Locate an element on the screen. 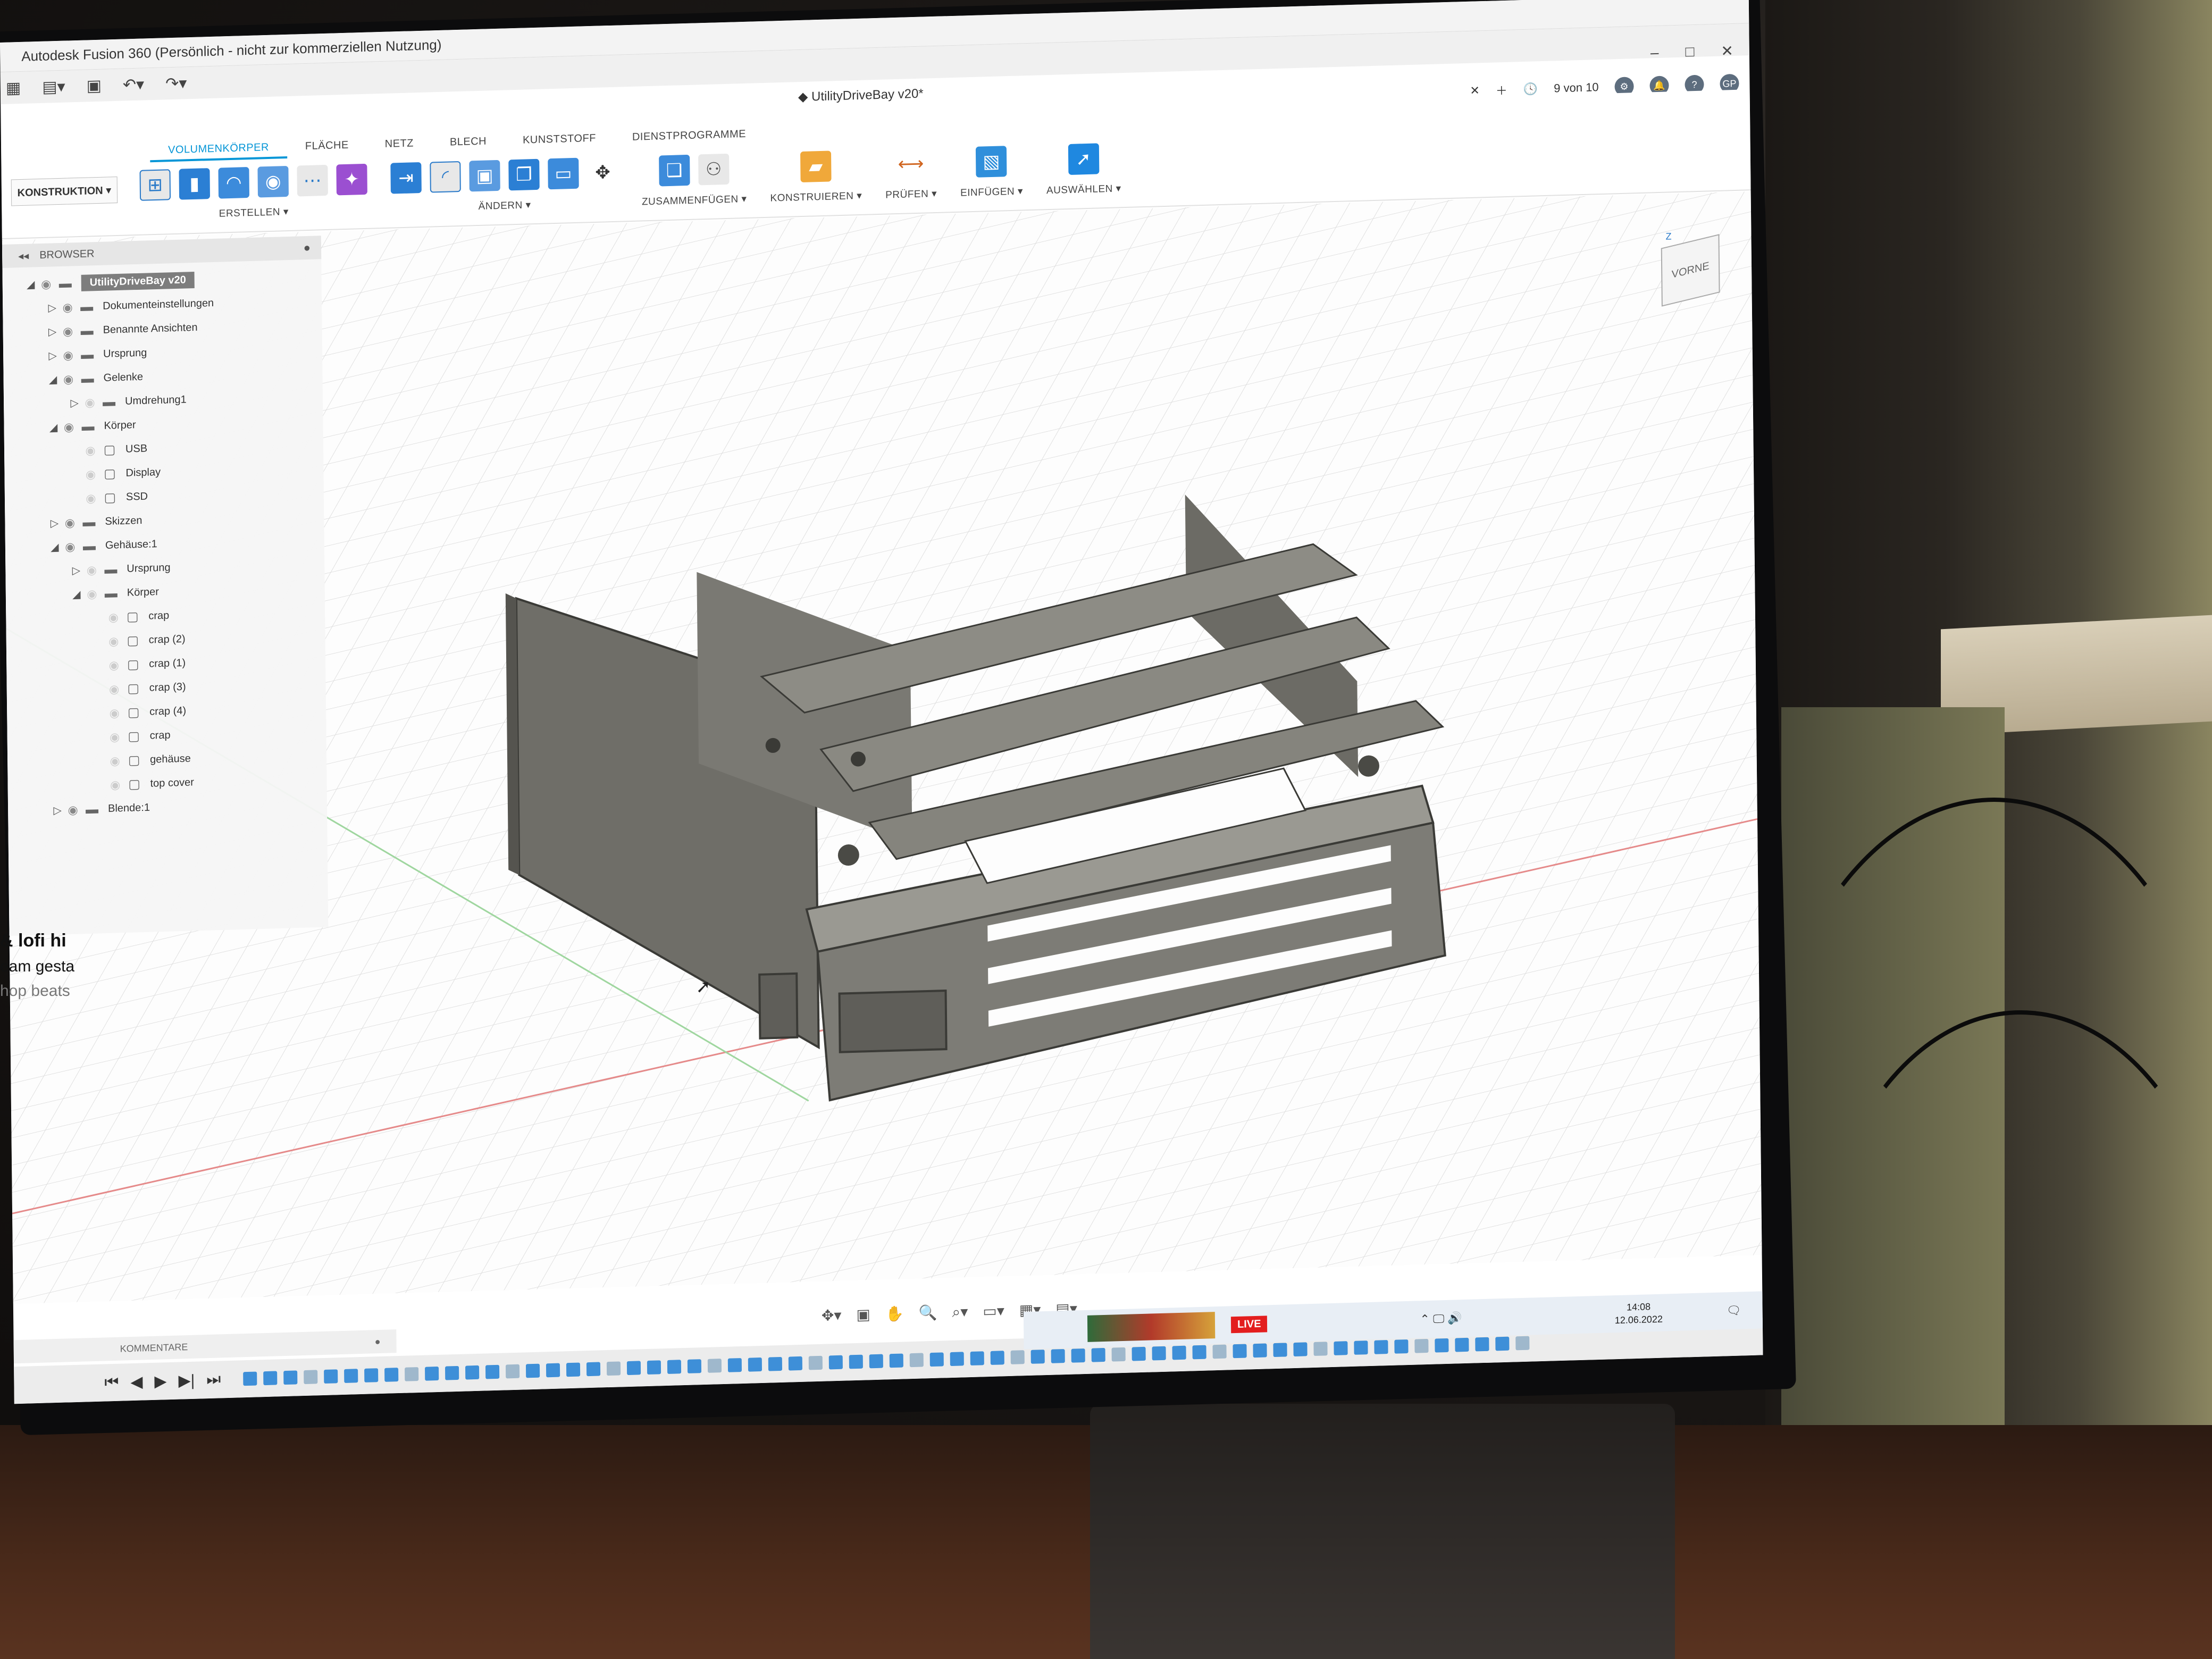  joint-icon: ⚇ is located at coordinates (714, 169).